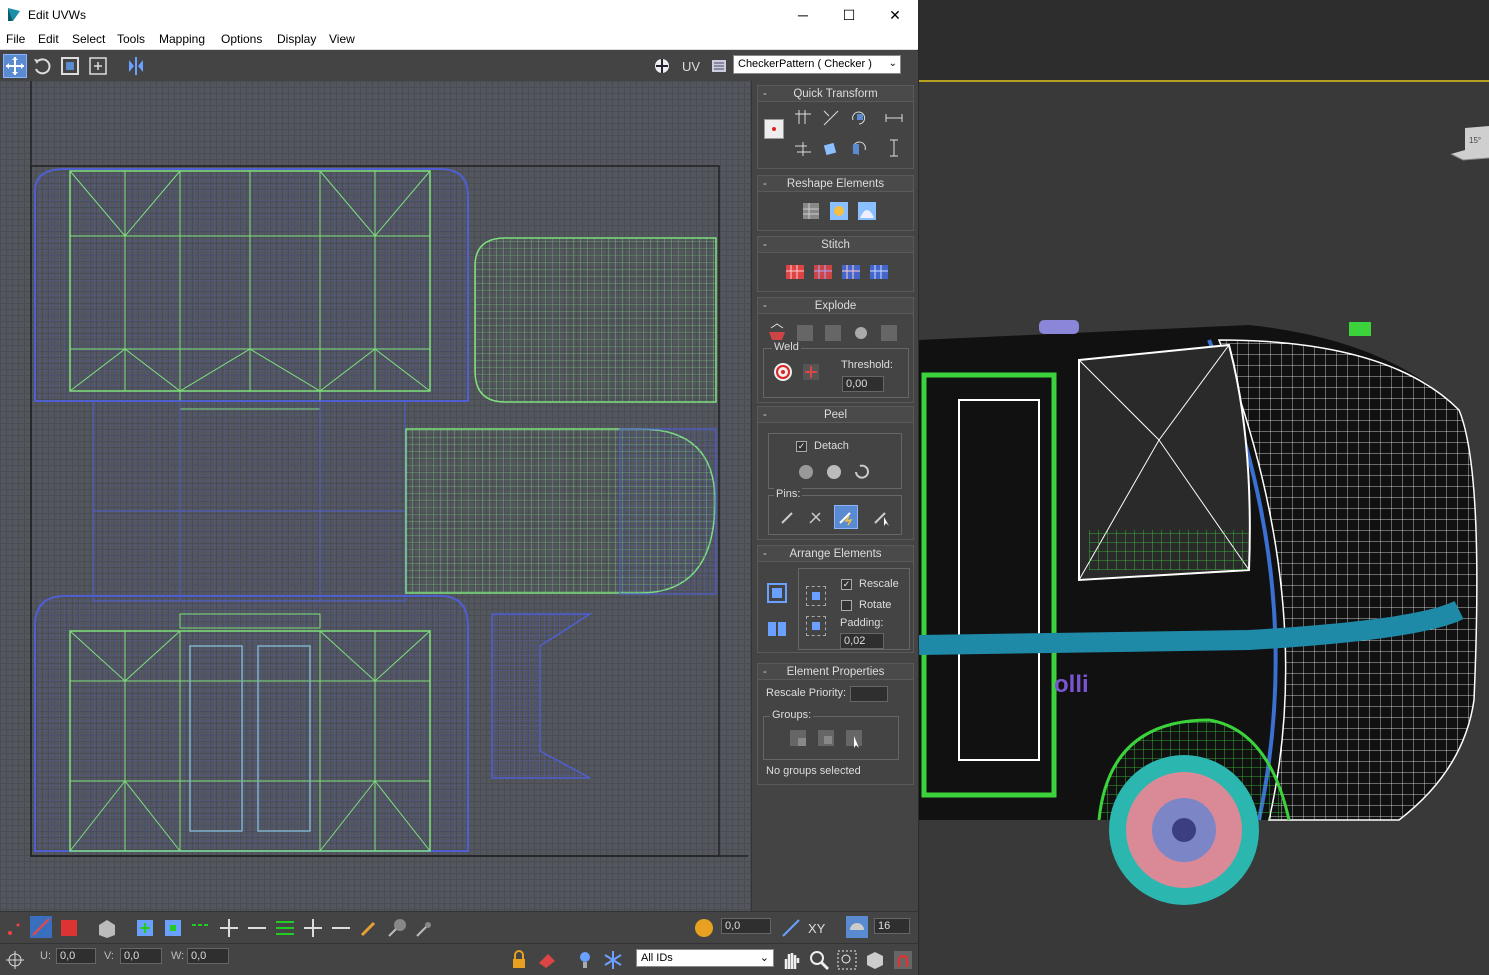 Image resolution: width=1489 pixels, height=975 pixels. Describe the element at coordinates (776, 592) in the screenshot. I see `pack-normalize-button` at that location.